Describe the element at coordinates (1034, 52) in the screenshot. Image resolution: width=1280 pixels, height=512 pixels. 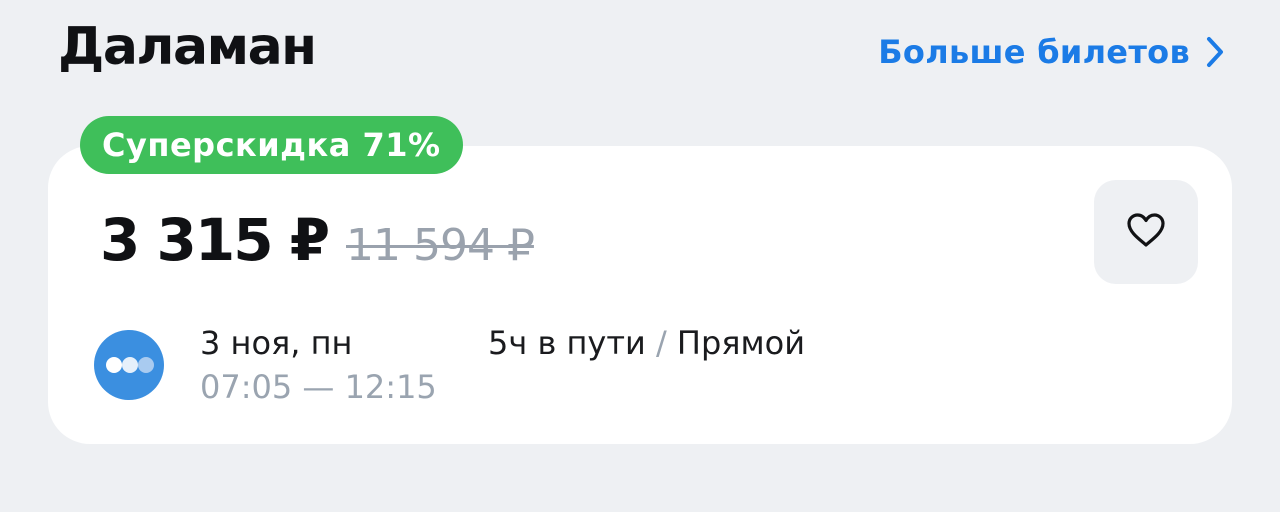
I see `more-tickets-label: Больше билетов` at that location.